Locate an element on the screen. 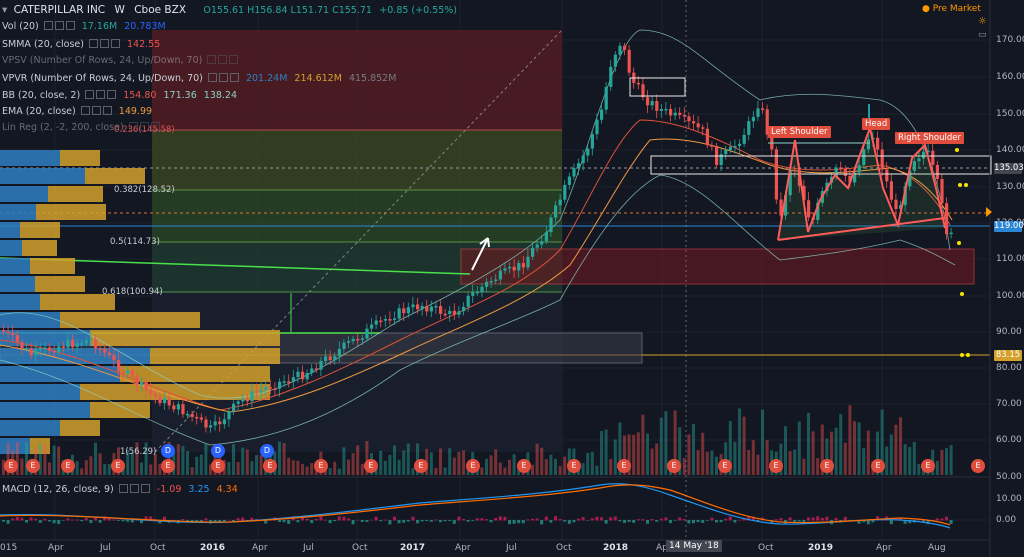 The width and height of the screenshot is (1024, 557). time-tick: Aug is located at coordinates (937, 548).